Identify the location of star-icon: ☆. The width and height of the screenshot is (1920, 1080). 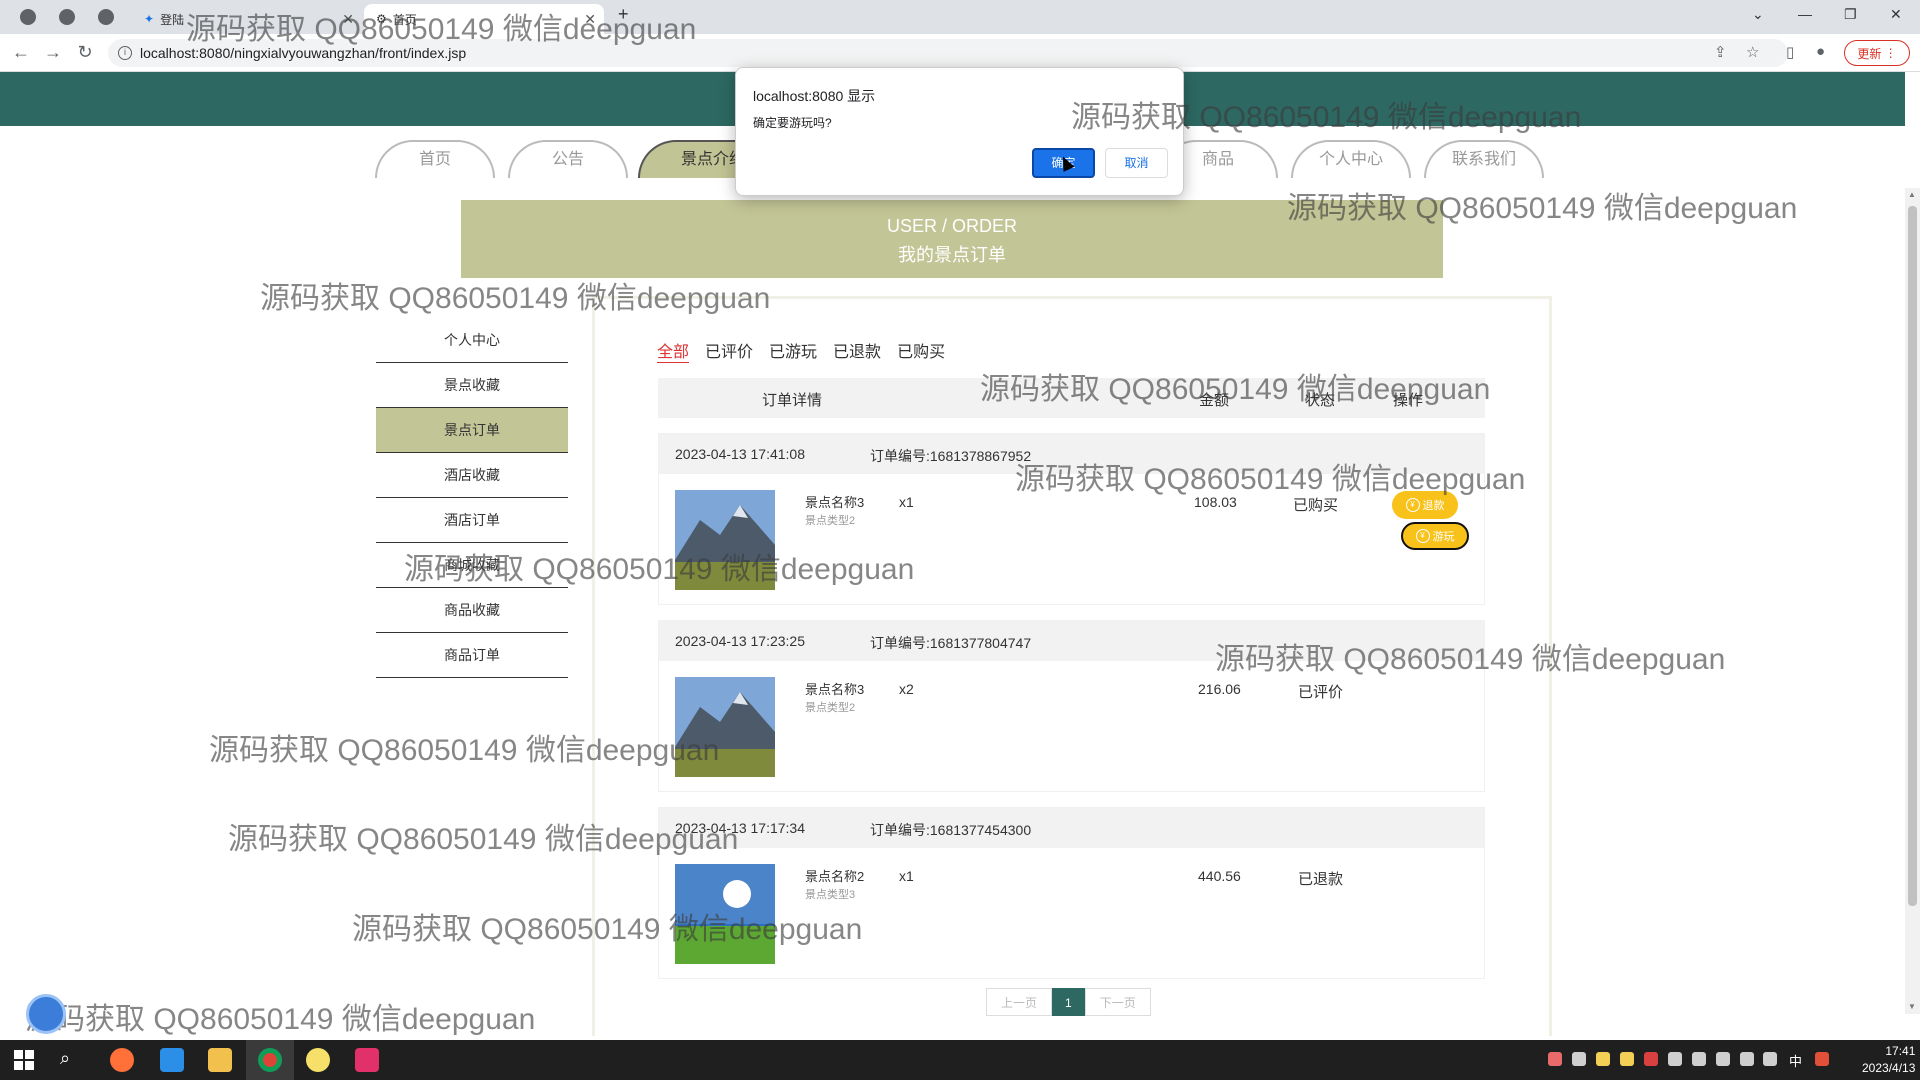
(1752, 52).